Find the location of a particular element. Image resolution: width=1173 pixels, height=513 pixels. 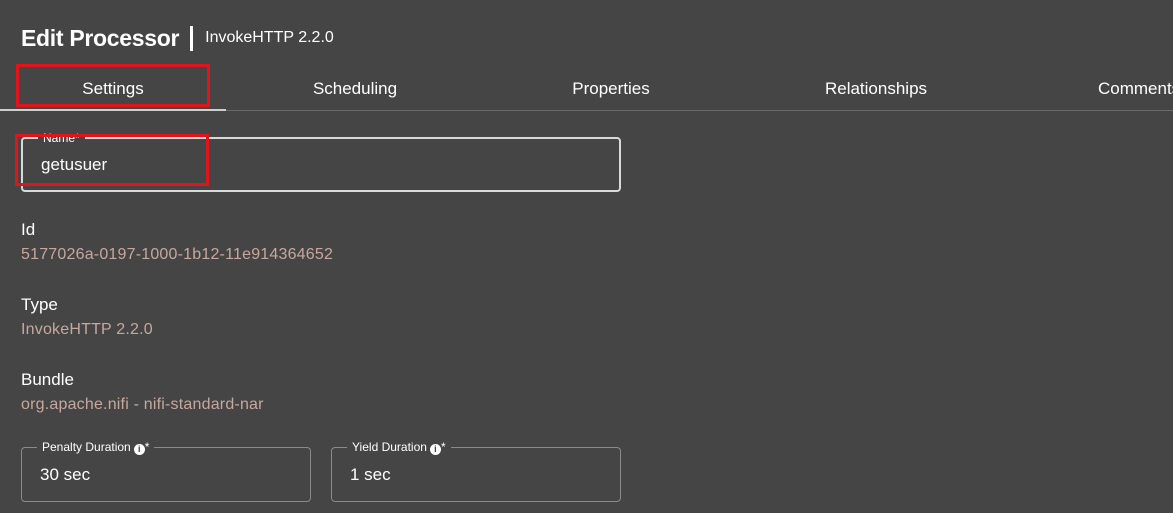

tab-label: Comments is located at coordinates (1135, 88).